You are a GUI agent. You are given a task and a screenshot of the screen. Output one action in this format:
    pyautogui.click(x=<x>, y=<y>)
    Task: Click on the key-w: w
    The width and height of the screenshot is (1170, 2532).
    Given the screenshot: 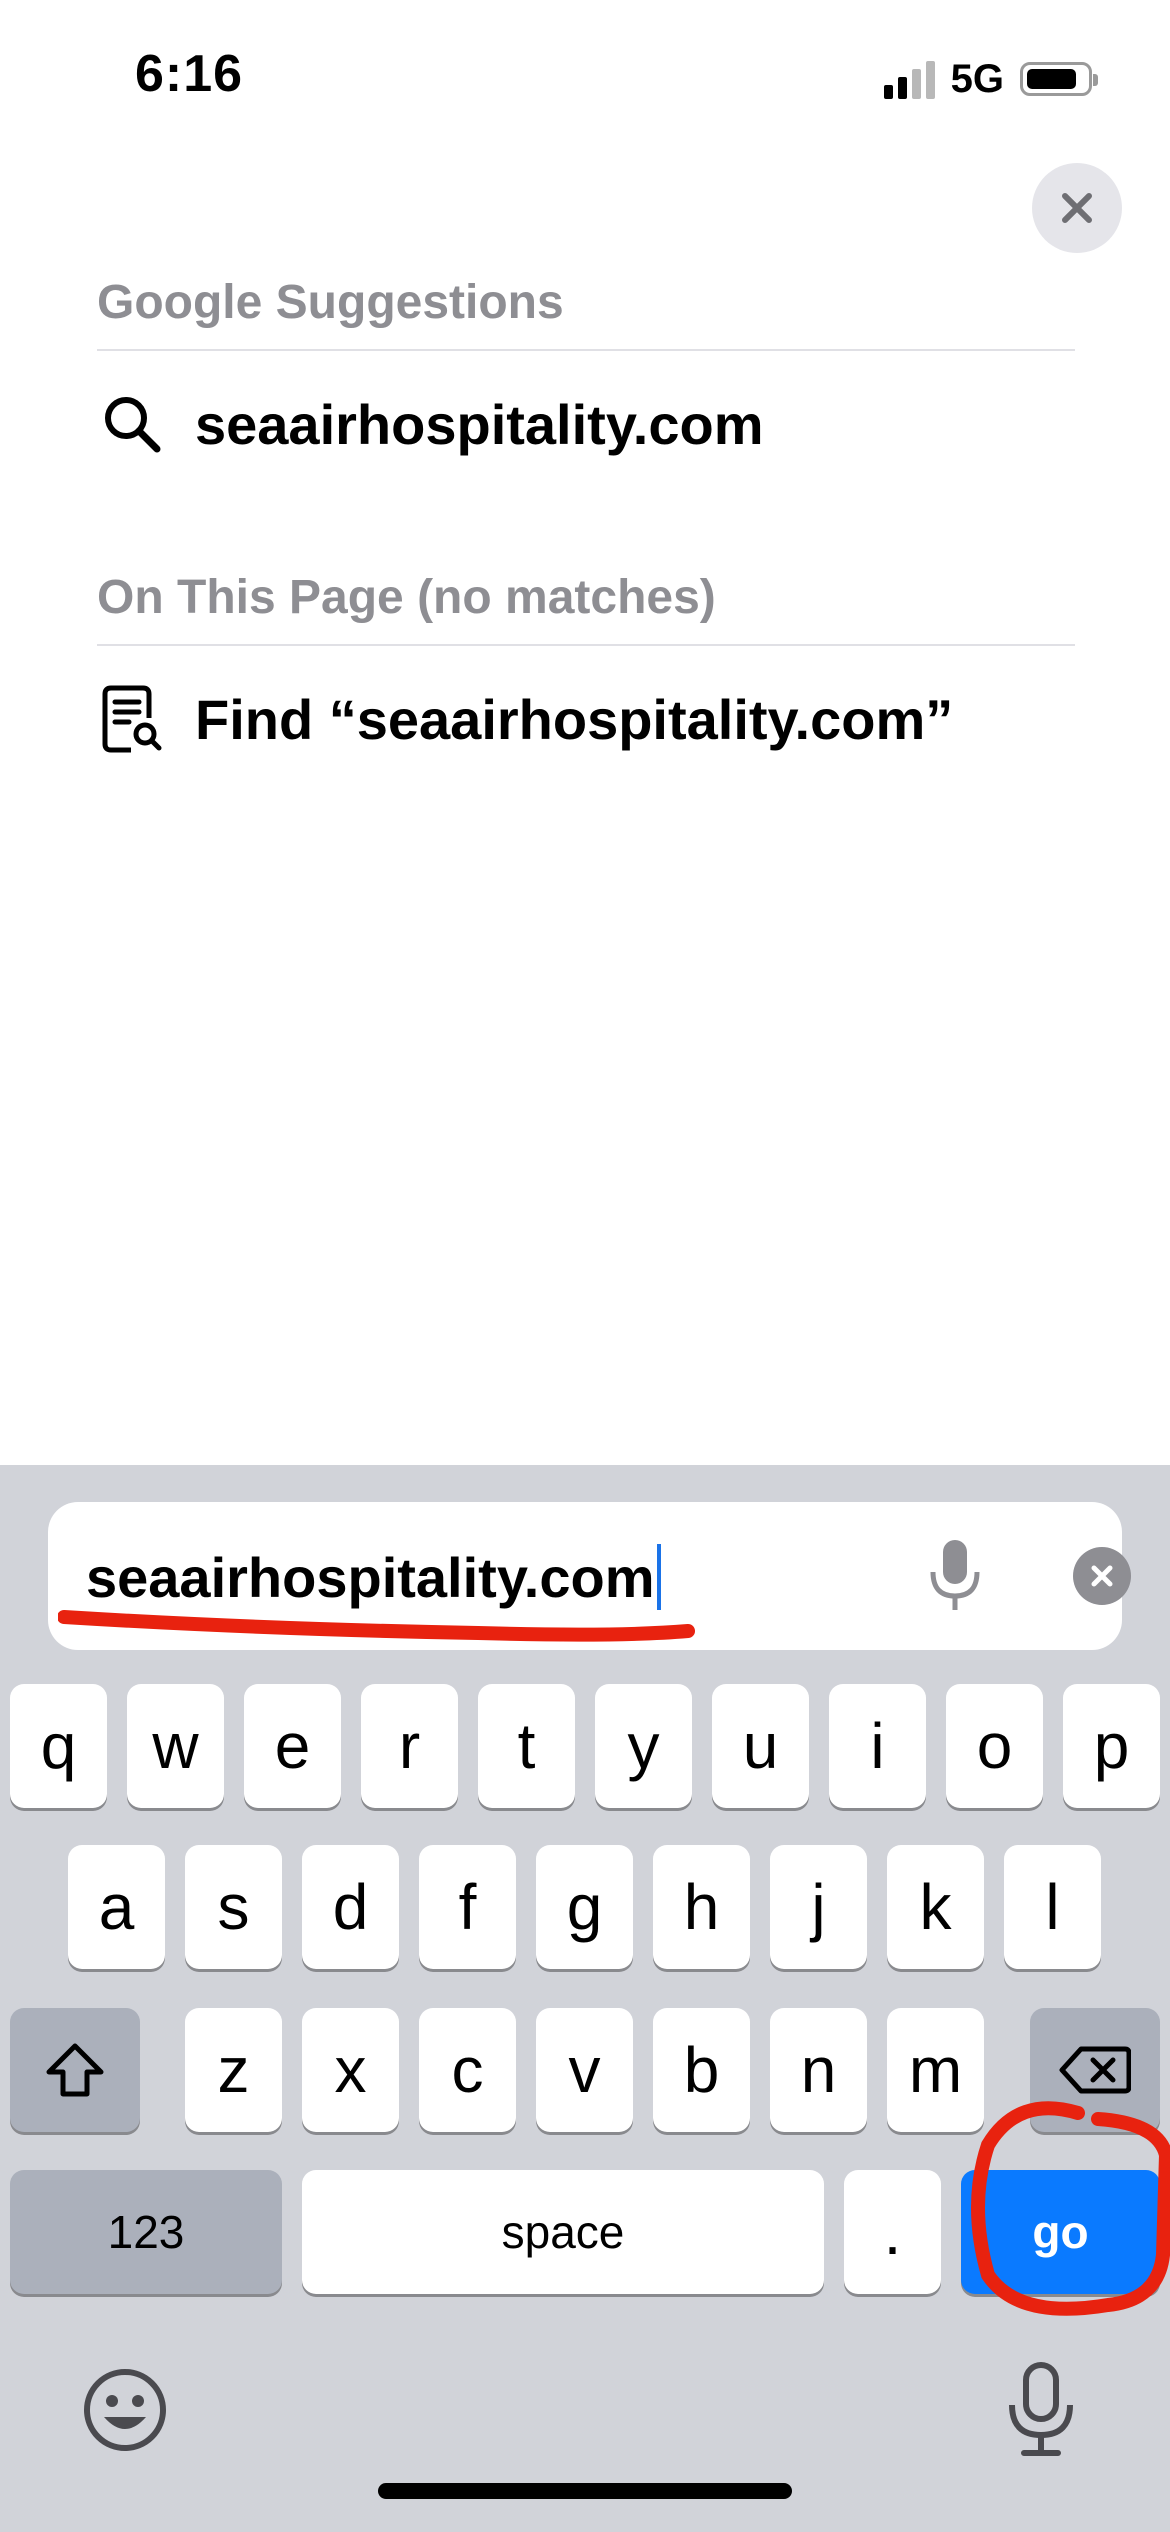 What is the action you would take?
    pyautogui.click(x=175, y=1746)
    